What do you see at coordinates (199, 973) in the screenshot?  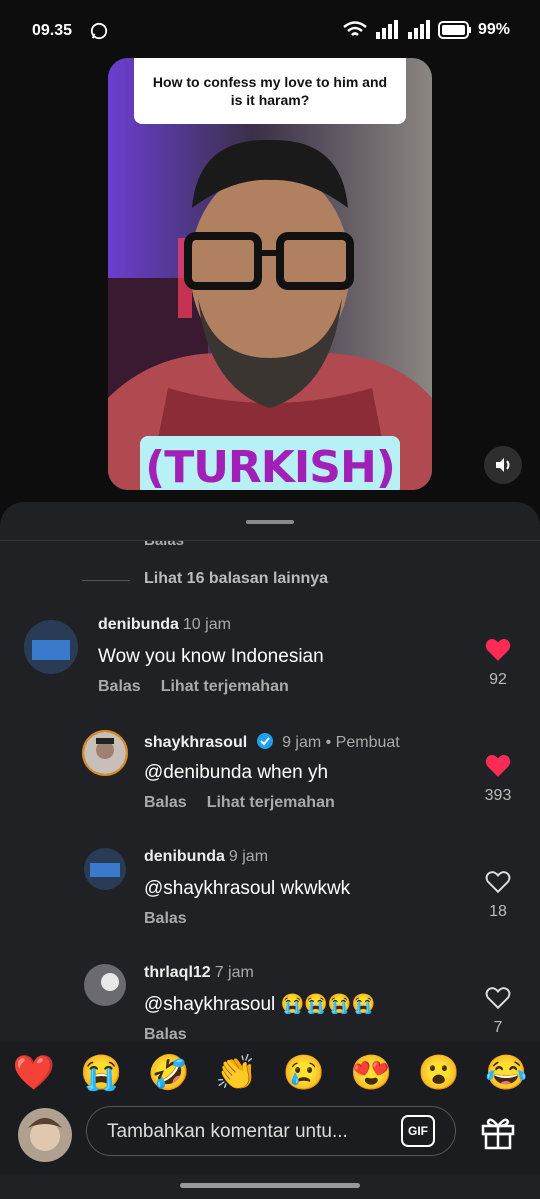 I see `comment-username: thrlaql12 7 jam` at bounding box center [199, 973].